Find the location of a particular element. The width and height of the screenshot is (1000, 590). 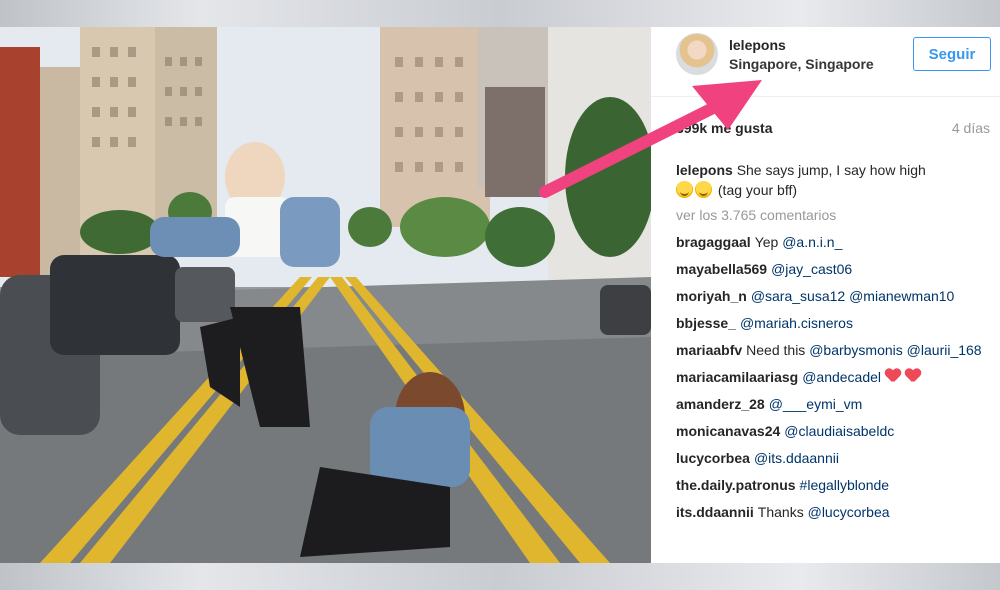

likes-count: 399k me gusta is located at coordinates (724, 128).